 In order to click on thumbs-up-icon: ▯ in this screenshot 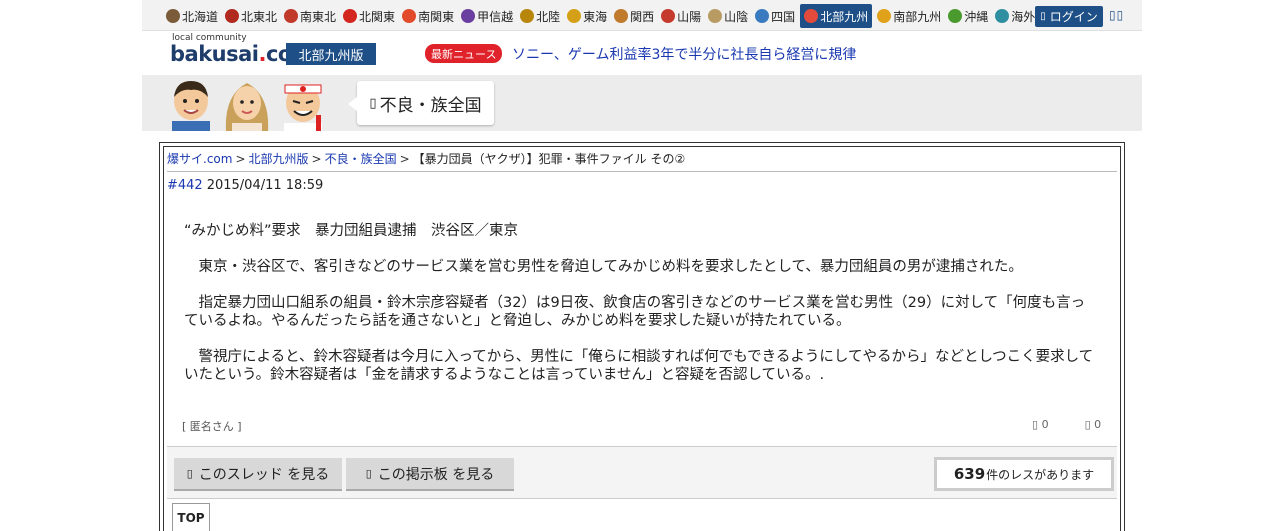, I will do `click(1035, 424)`.